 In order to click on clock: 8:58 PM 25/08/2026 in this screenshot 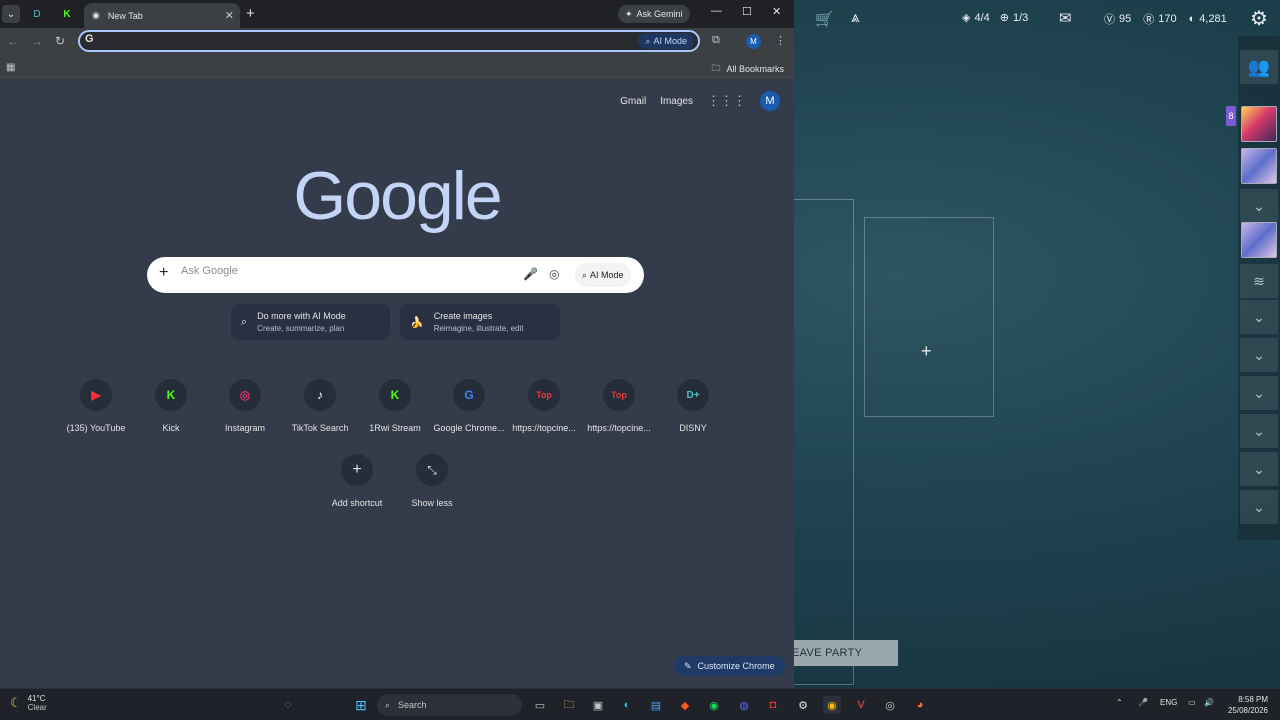, I will do `click(1246, 705)`.